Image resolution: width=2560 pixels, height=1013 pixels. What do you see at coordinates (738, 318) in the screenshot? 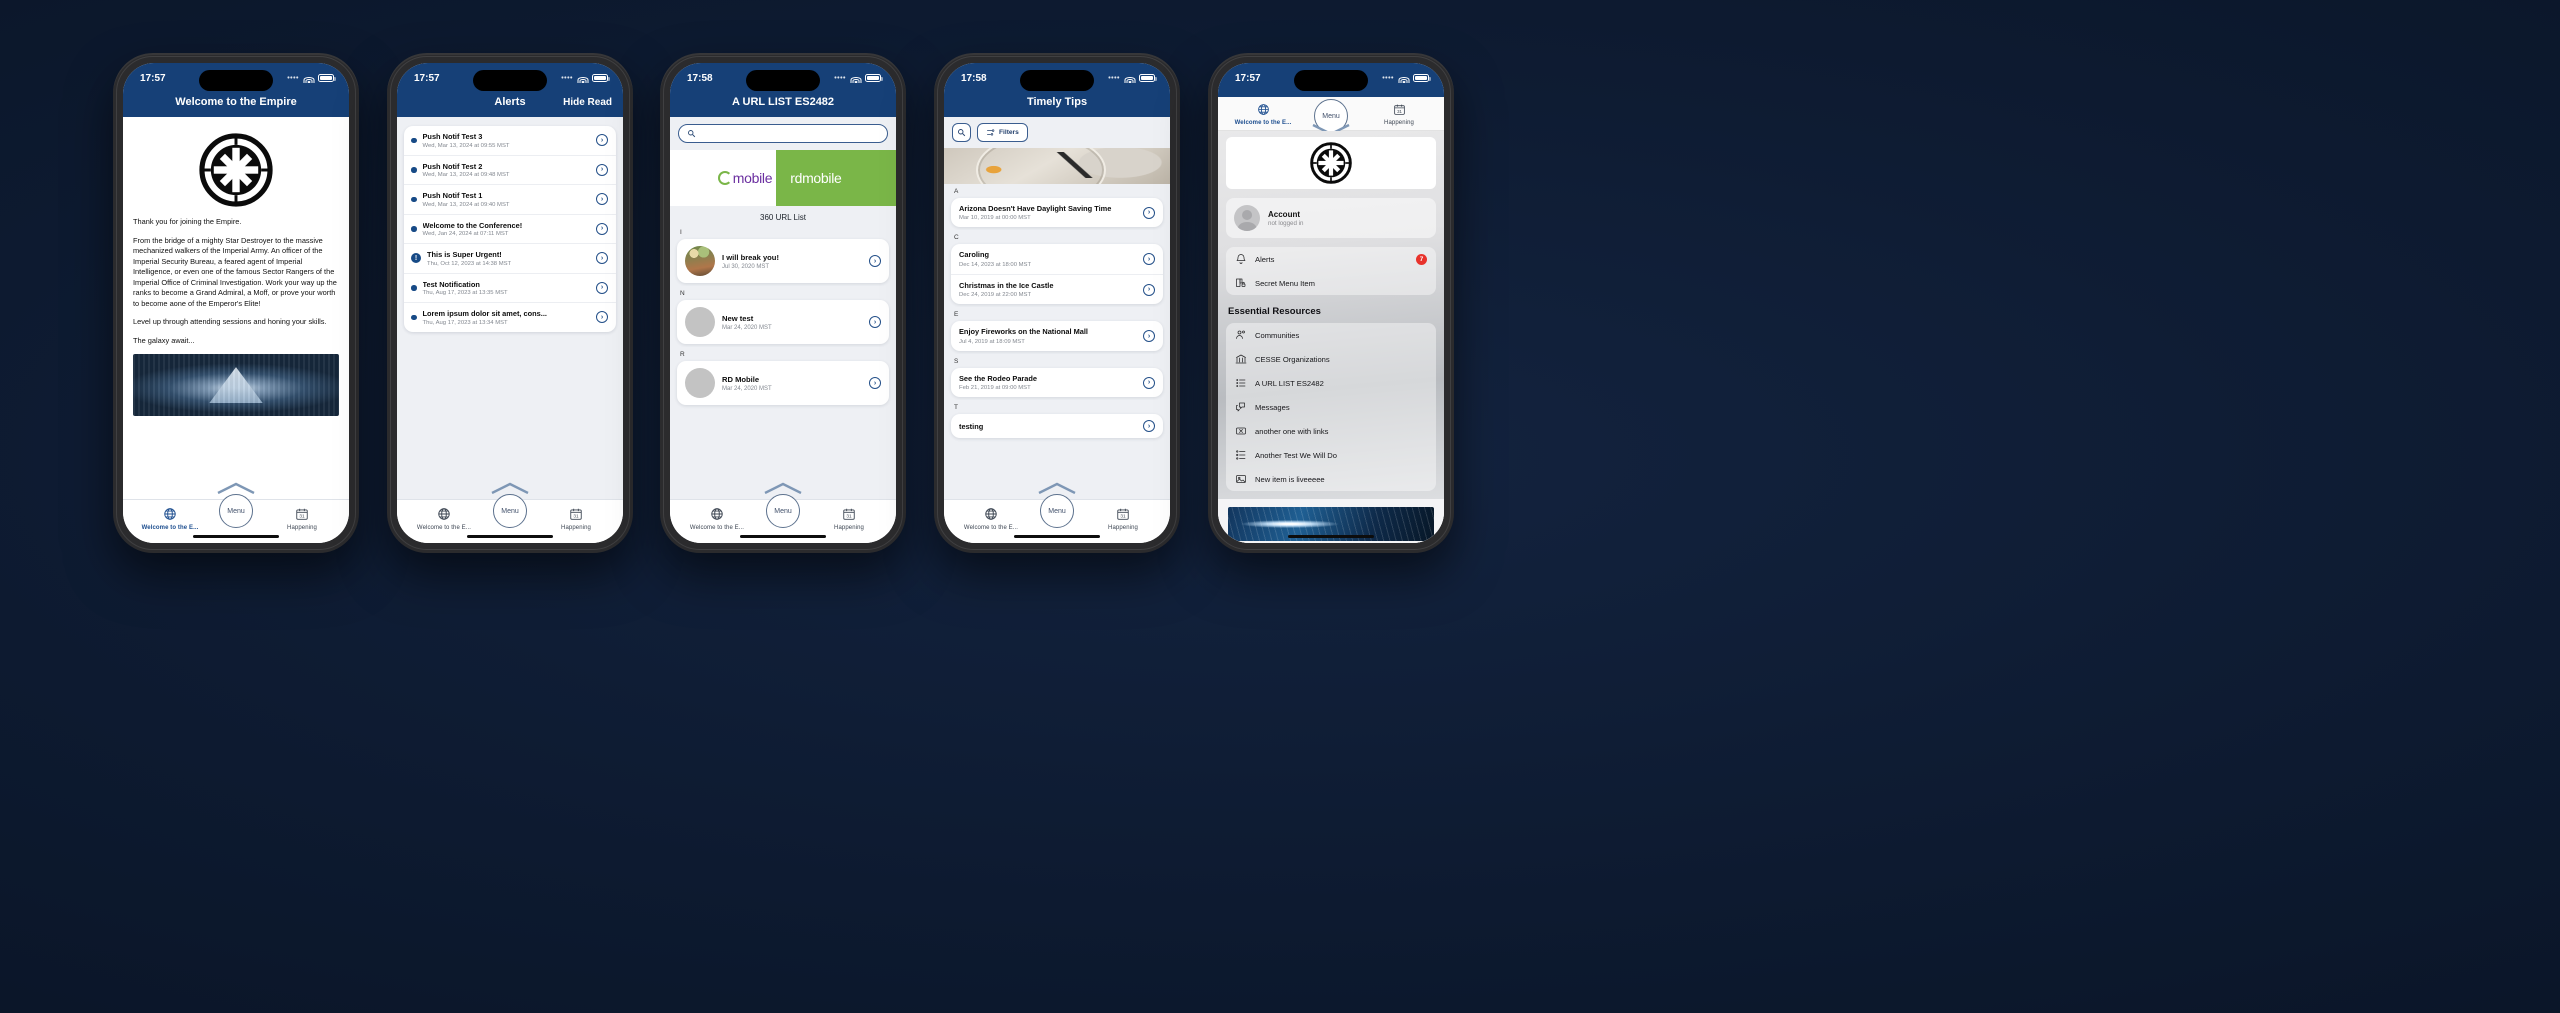
I see `list-item-title: New test` at bounding box center [738, 318].